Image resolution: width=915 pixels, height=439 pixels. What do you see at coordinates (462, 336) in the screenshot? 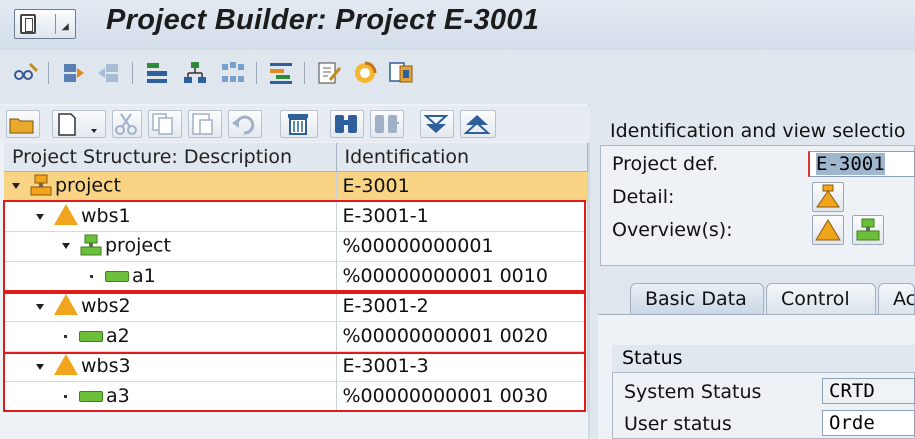
I see `tree-node-id: %00000000001 0020` at bounding box center [462, 336].